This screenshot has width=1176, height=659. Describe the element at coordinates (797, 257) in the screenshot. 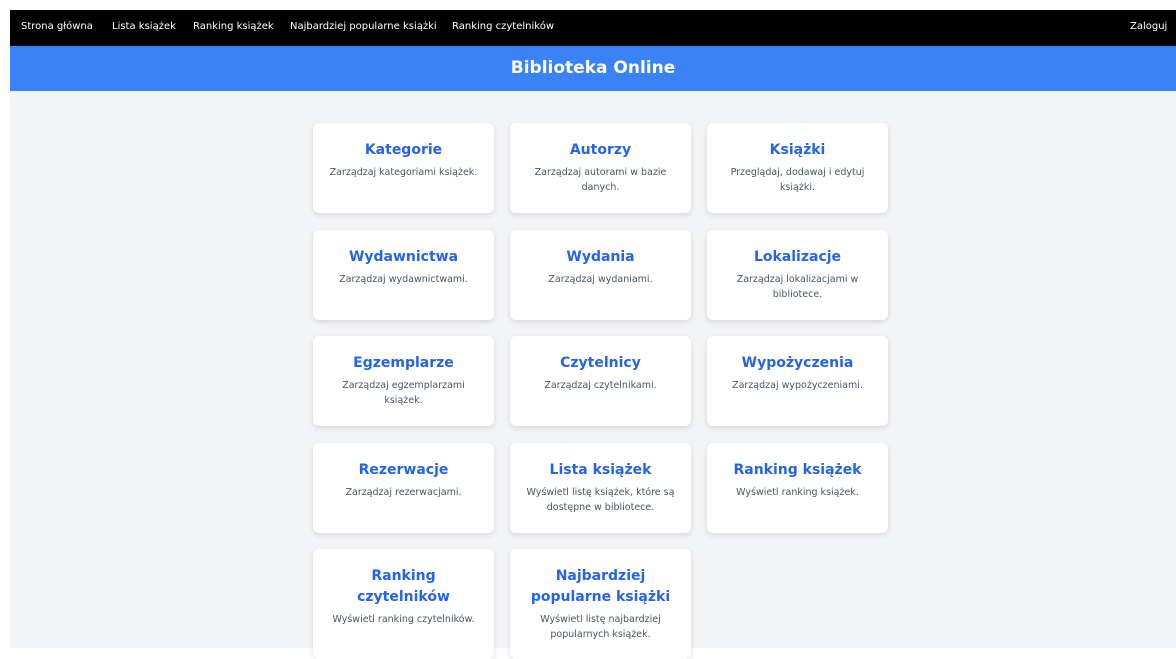

I see `card-title: Lokalizacje` at that location.